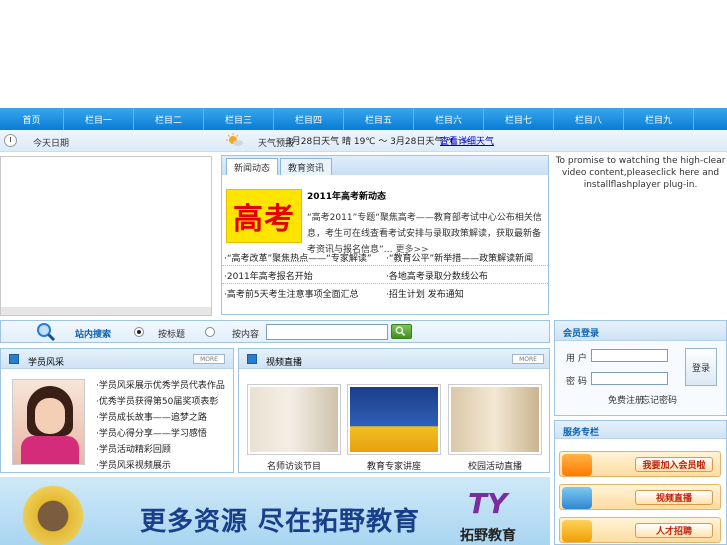 Image resolution: width=727 pixels, height=545 pixels. I want to click on list-item: ·学员成长故事——追梦之路, so click(160, 418).